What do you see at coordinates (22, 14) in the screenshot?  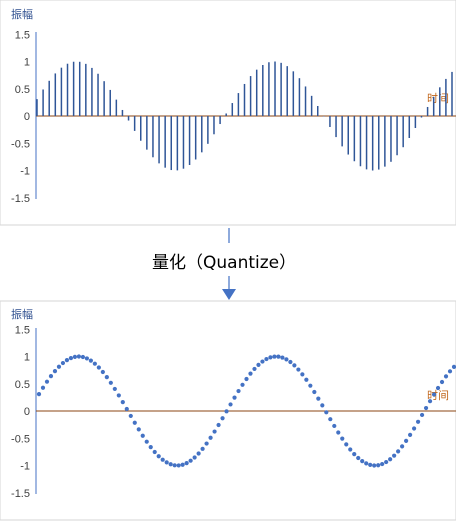 I see `y-axis-label: 振幅` at bounding box center [22, 14].